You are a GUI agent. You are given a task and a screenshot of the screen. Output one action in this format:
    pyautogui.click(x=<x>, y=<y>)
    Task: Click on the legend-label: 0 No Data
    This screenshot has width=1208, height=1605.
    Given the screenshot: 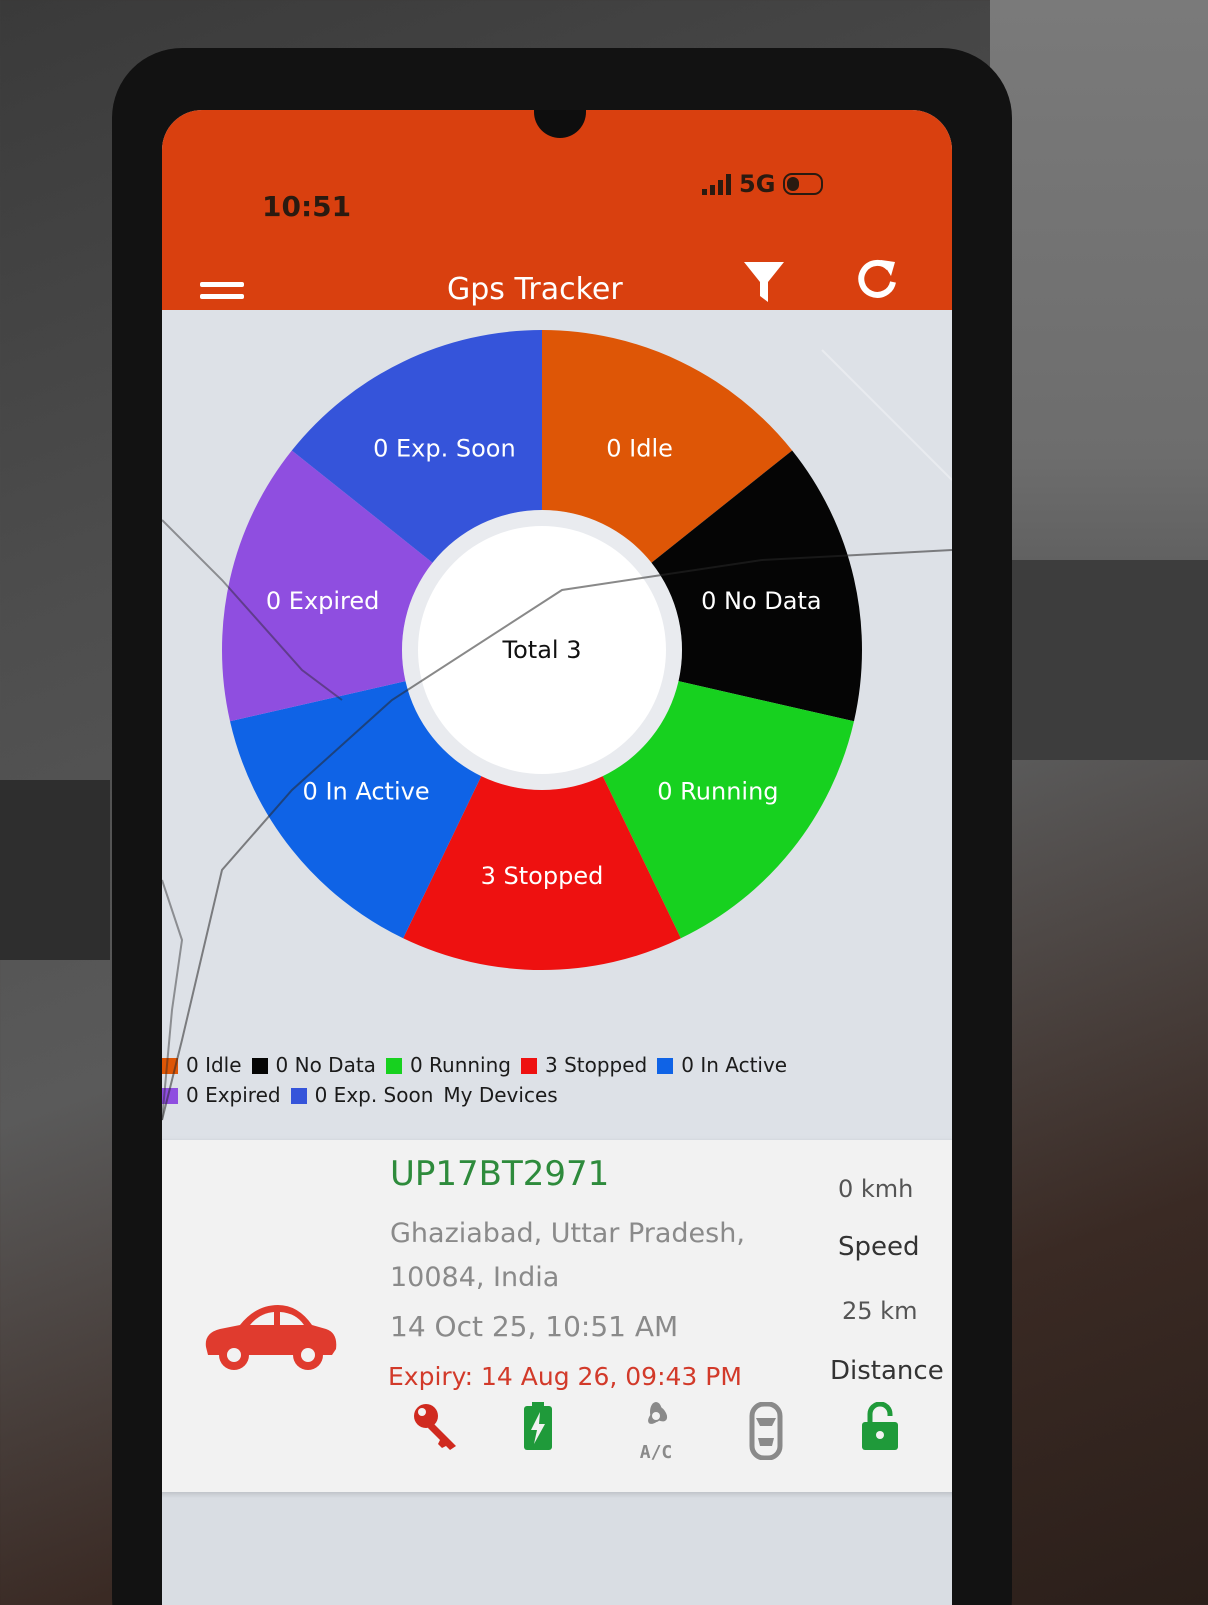 What is the action you would take?
    pyautogui.click(x=325, y=1065)
    